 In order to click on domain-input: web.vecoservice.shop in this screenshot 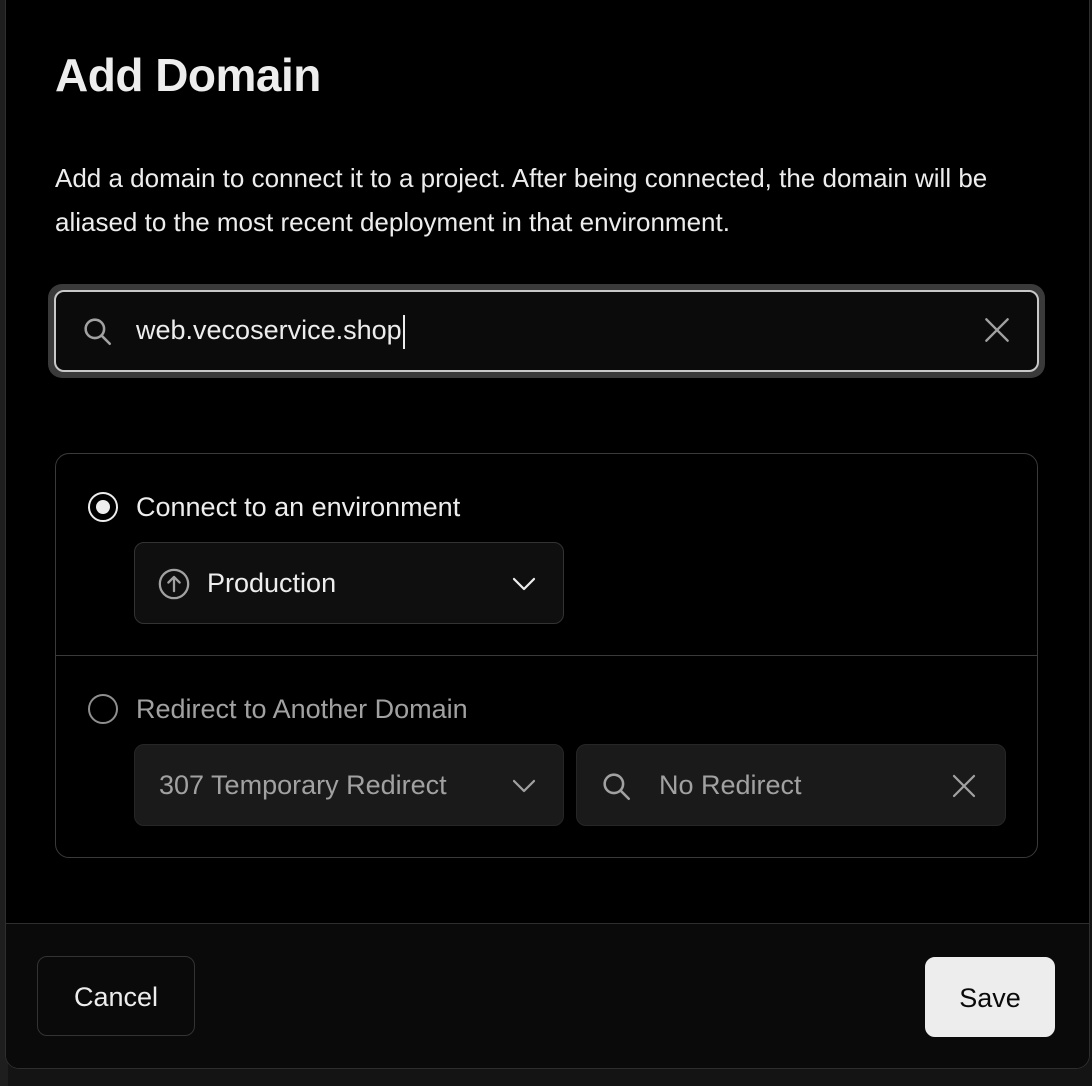, I will do `click(270, 330)`.